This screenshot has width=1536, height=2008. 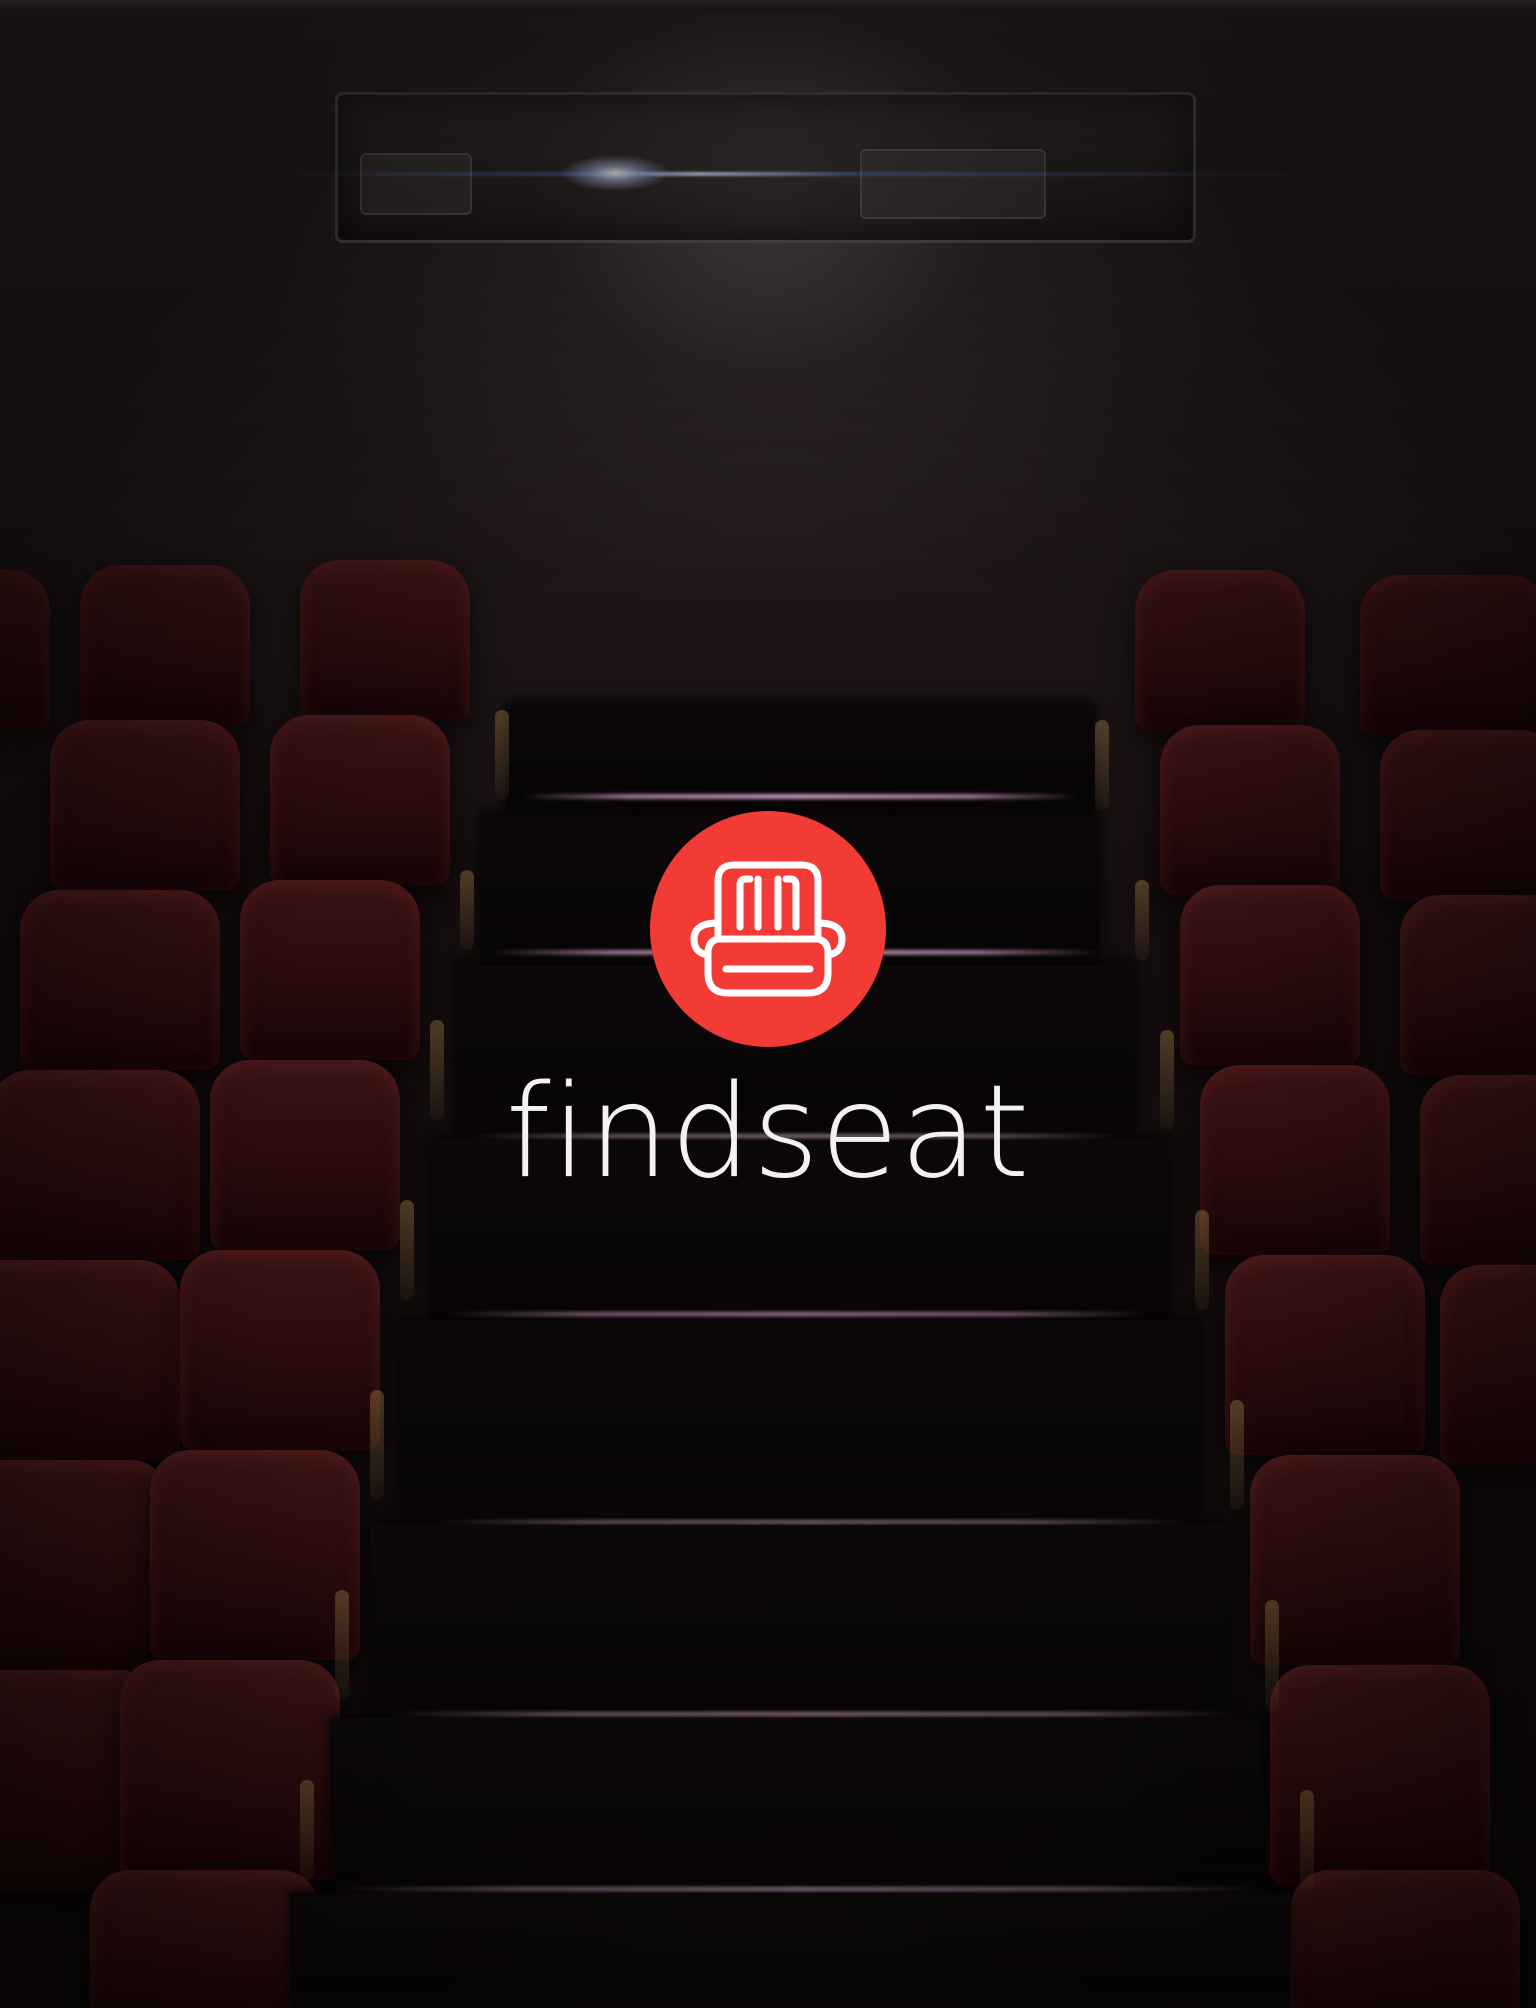 I want to click on projector-light-beam, so click(x=805, y=174).